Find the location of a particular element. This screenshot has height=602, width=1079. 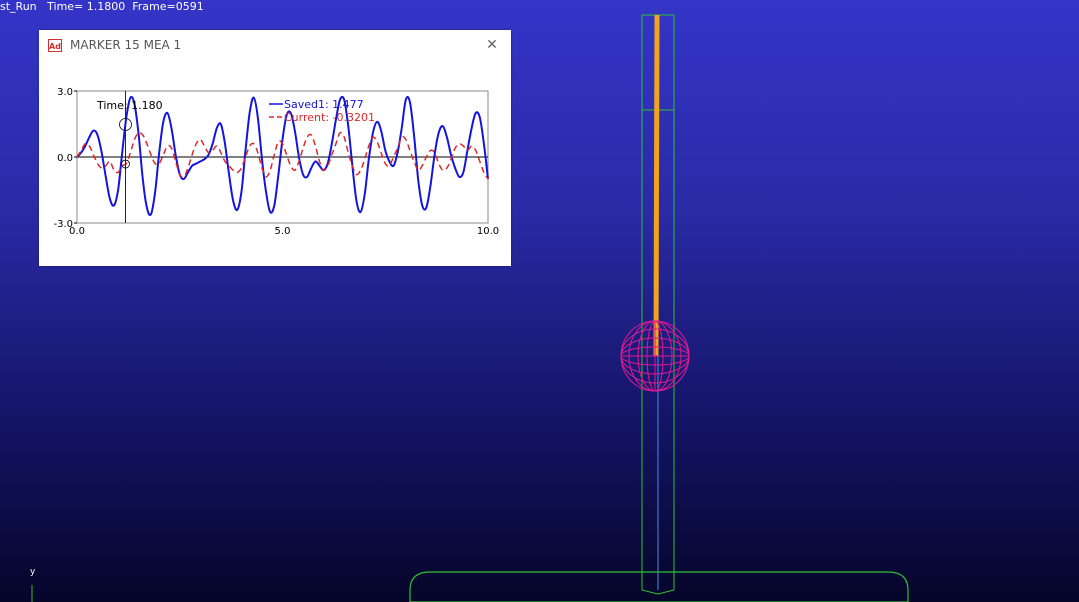

cursor-time-label: Time: 1.180 is located at coordinates (129, 105).